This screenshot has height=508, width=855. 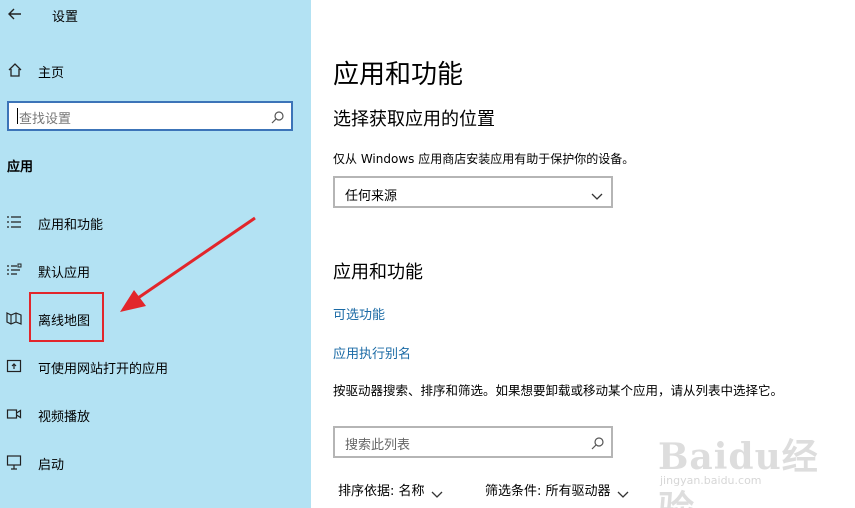 What do you see at coordinates (14, 318) in the screenshot?
I see `map-icon` at bounding box center [14, 318].